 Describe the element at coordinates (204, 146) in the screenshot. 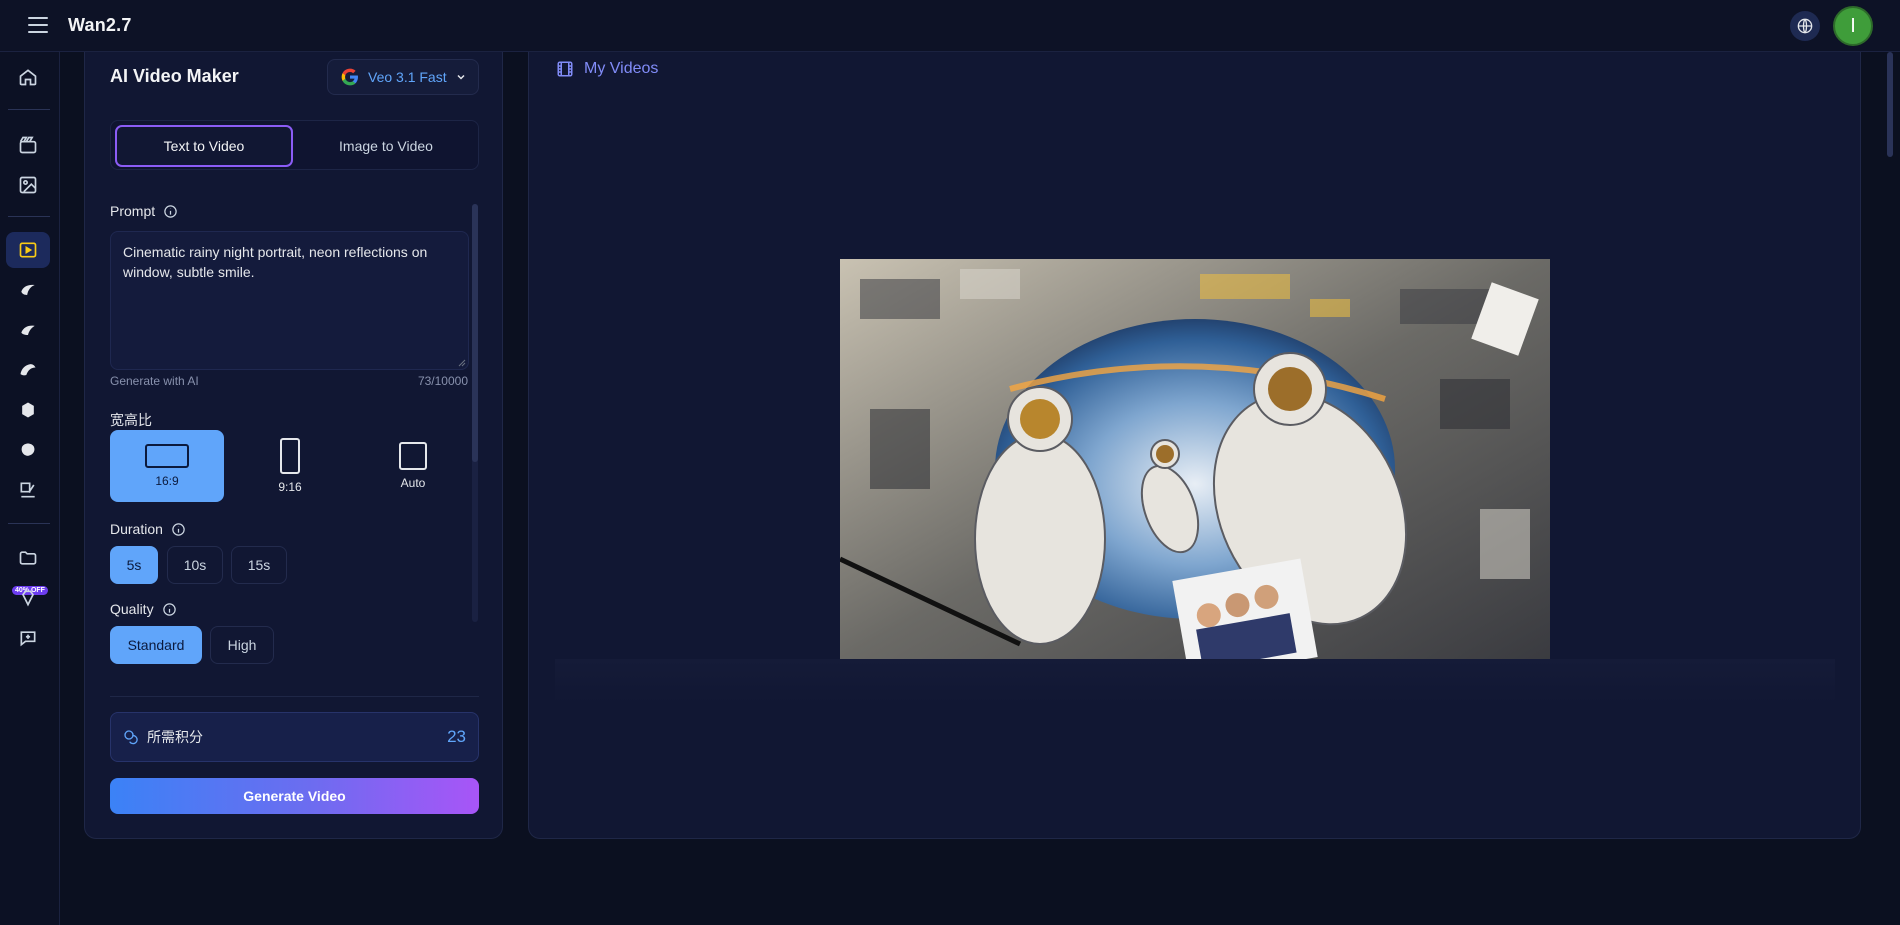

I see `tab-text-to-video: Text to Video` at that location.